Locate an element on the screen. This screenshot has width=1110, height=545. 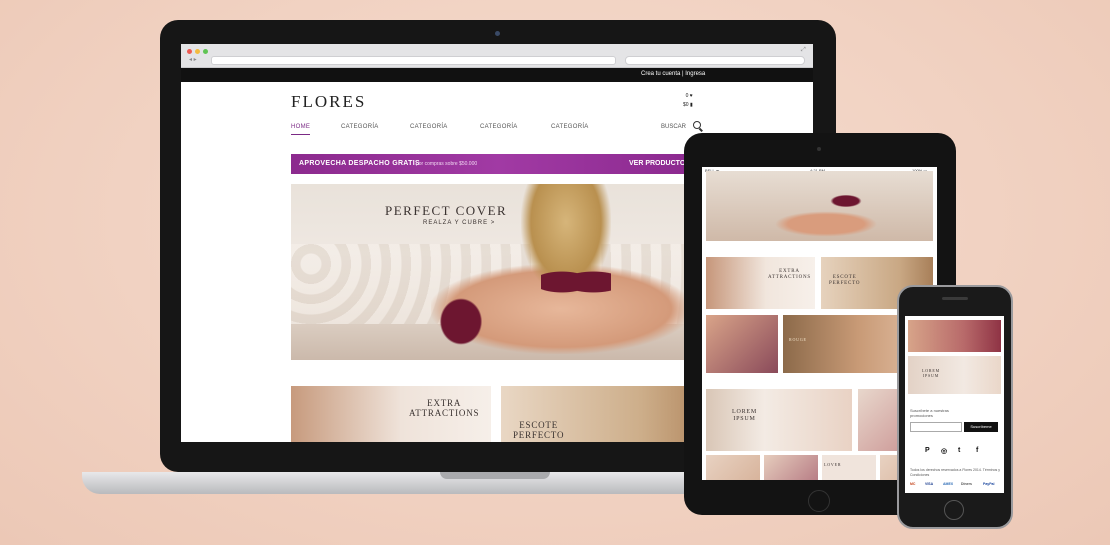
tablet-tile: LOVER is located at coordinates (849, 467).